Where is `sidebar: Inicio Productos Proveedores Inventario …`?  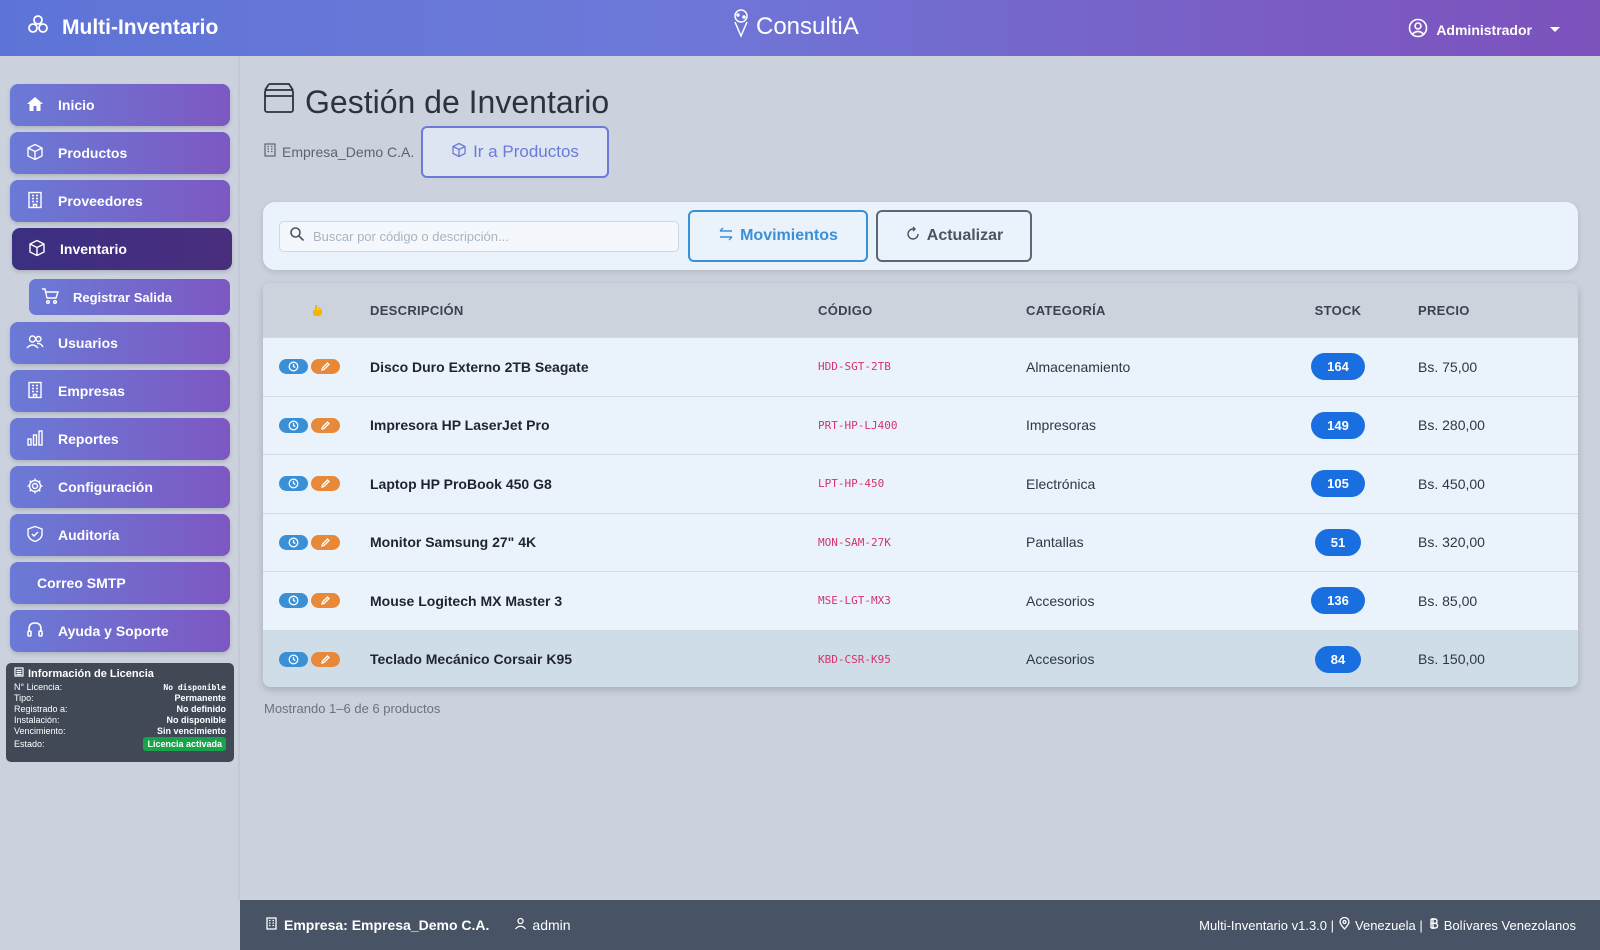 sidebar: Inicio Productos Proveedores Inventario … is located at coordinates (120, 478).